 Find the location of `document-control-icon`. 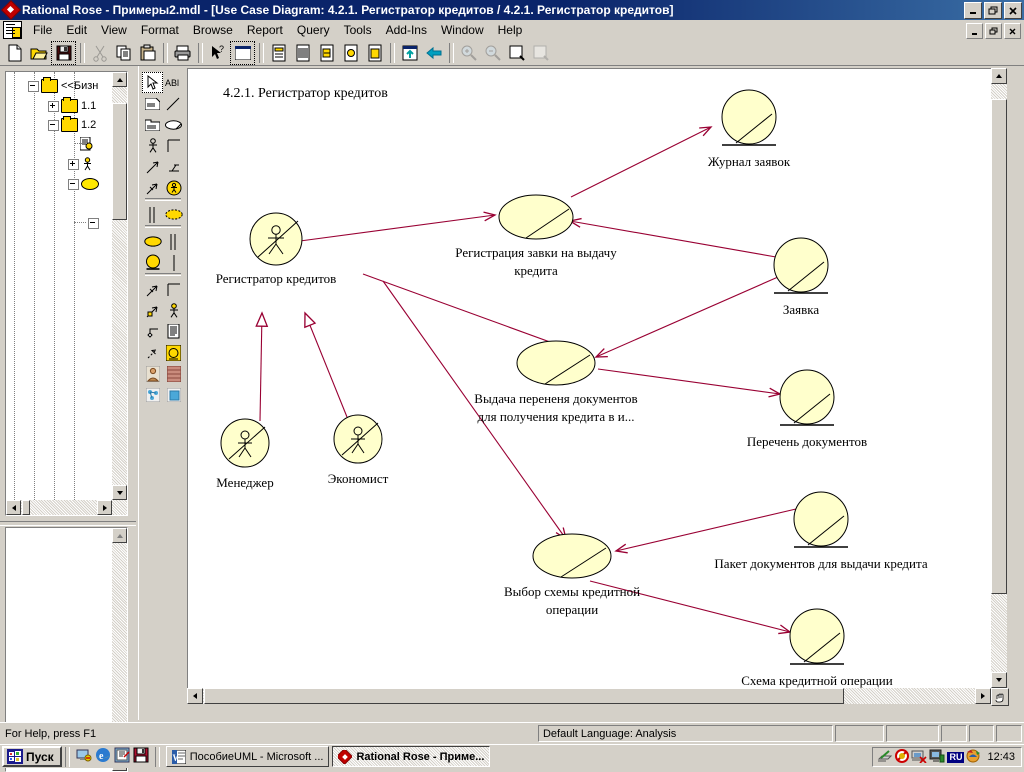

document-control-icon is located at coordinates (12, 30).